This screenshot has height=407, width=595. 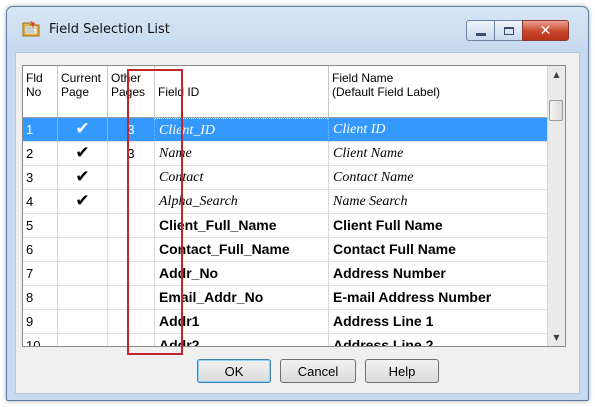 I want to click on ok-button: OK, so click(x=234, y=371).